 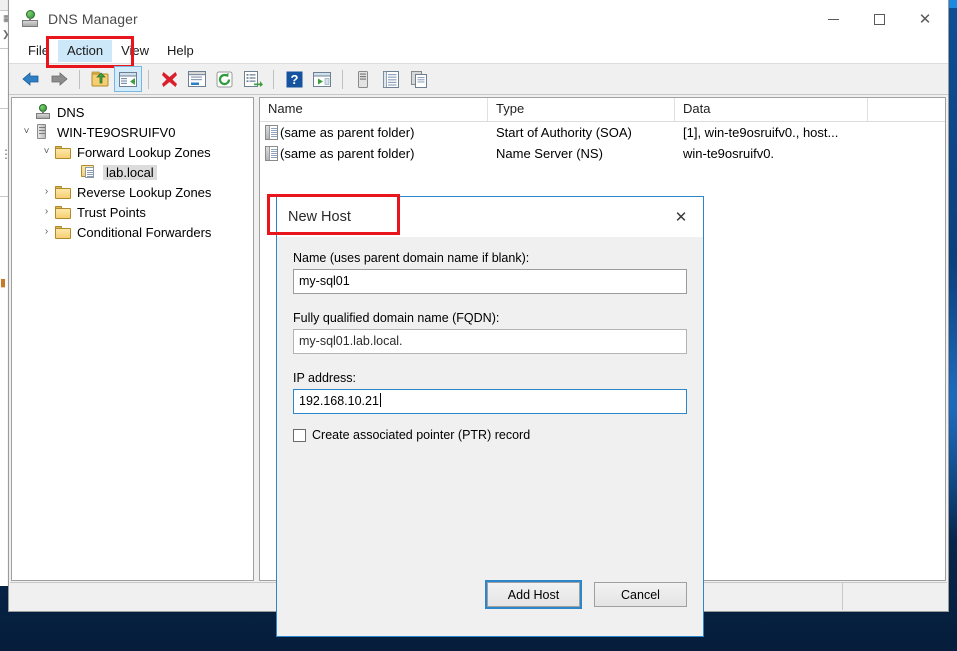 I want to click on properties-icon, so click(x=197, y=79).